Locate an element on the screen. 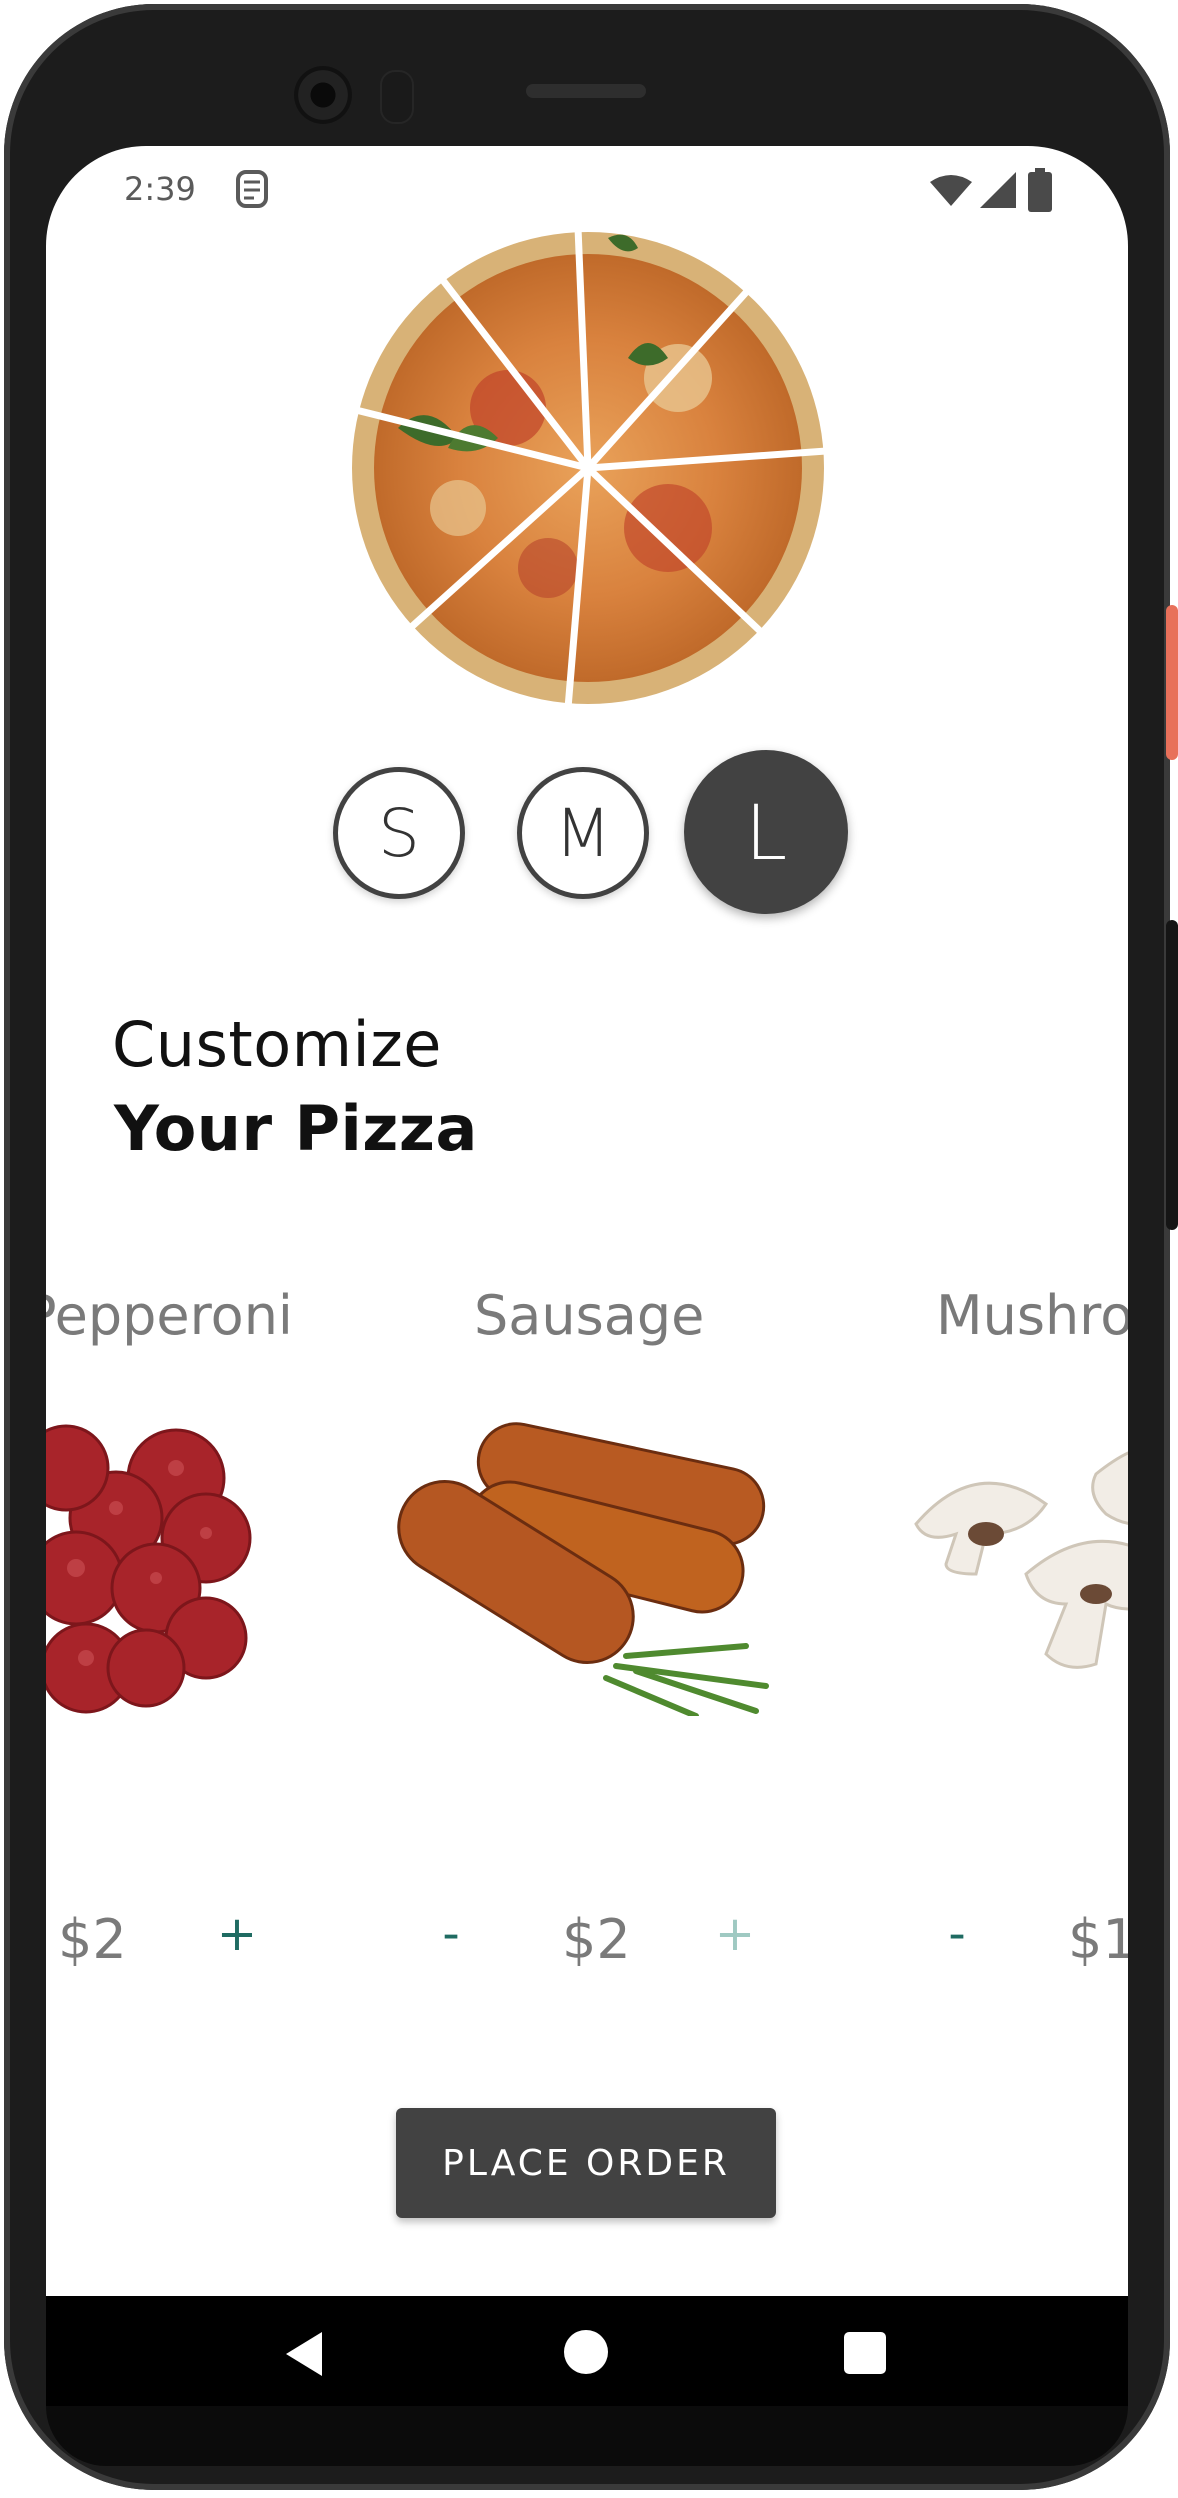  notification-icon is located at coordinates (252, 189).